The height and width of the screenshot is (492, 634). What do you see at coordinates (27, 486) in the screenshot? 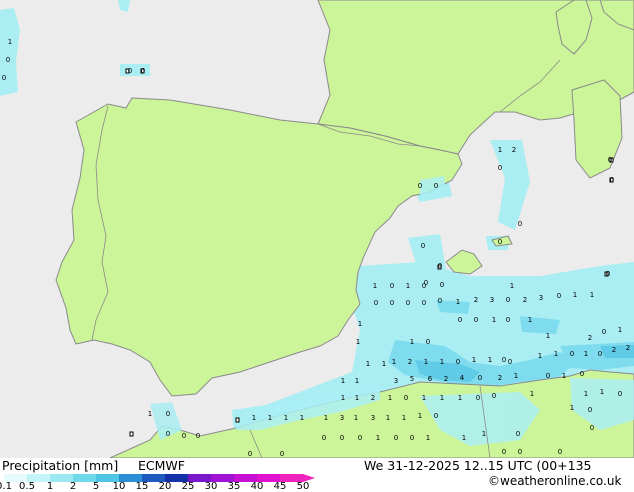
I see `scale-tick-label: 0.5` at bounding box center [27, 486].